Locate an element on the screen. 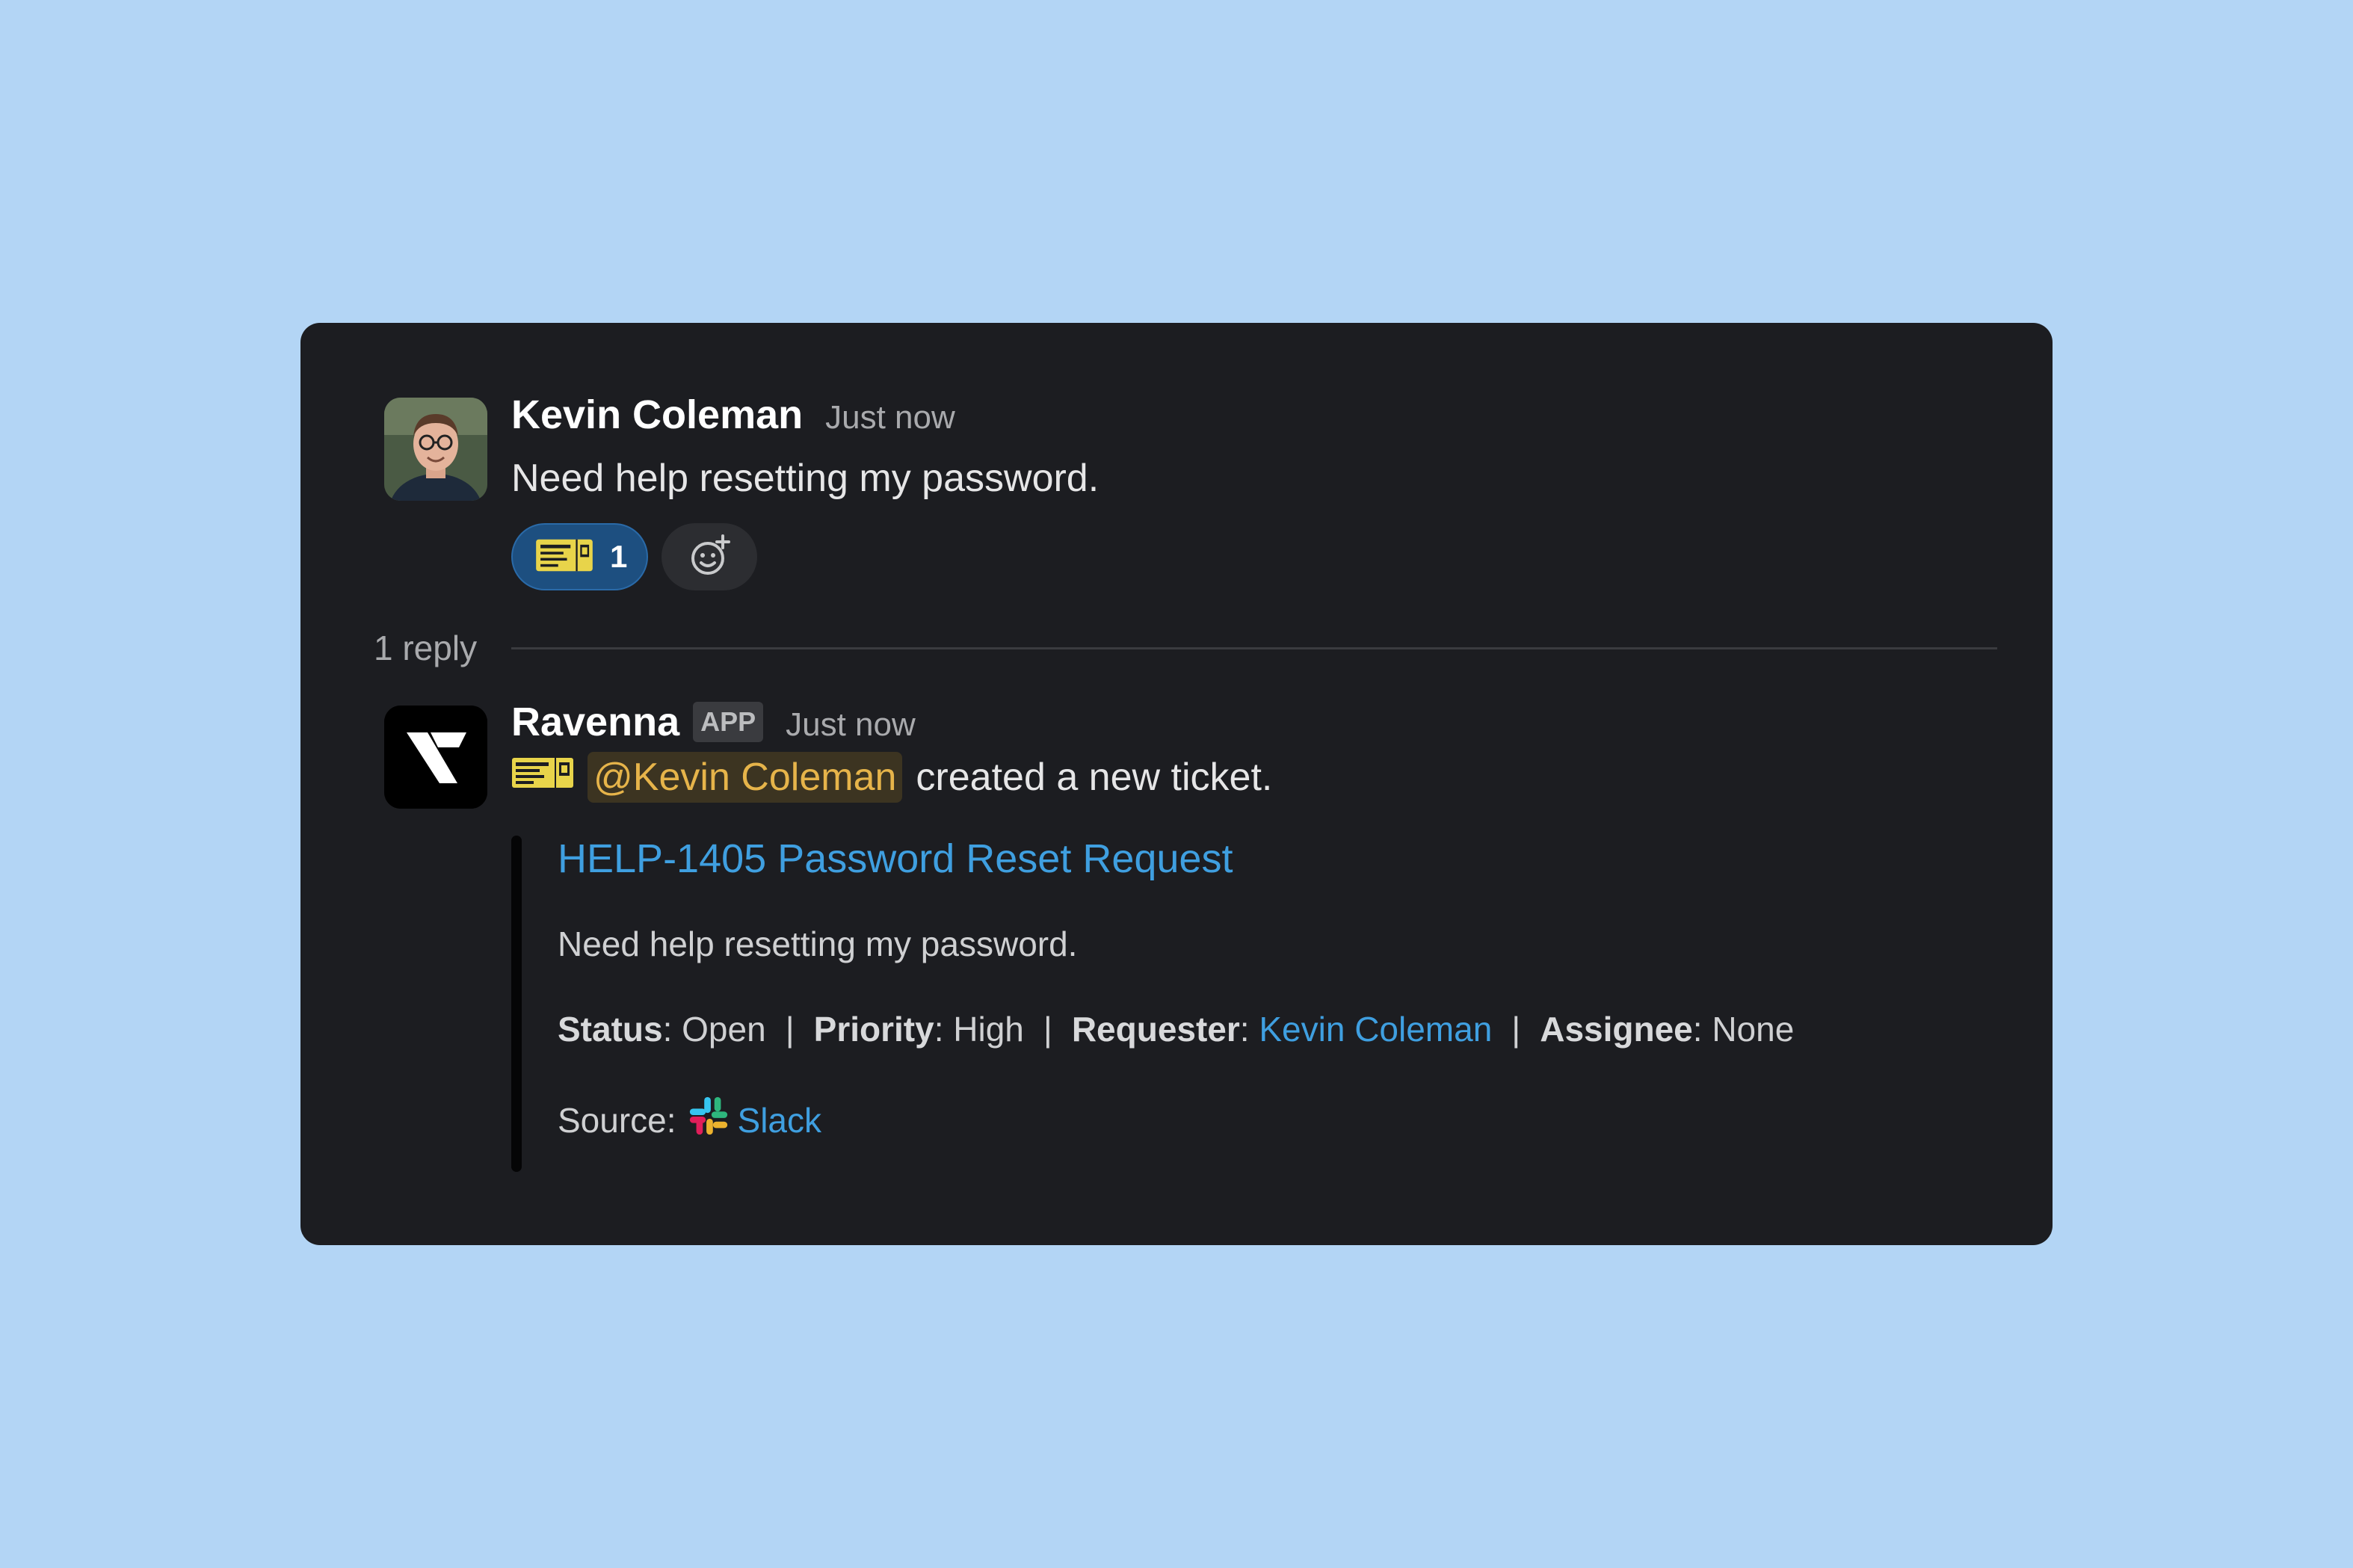 The height and width of the screenshot is (1568, 2353). message-text: @Kevin Coleman created a new ticket. is located at coordinates (892, 777).